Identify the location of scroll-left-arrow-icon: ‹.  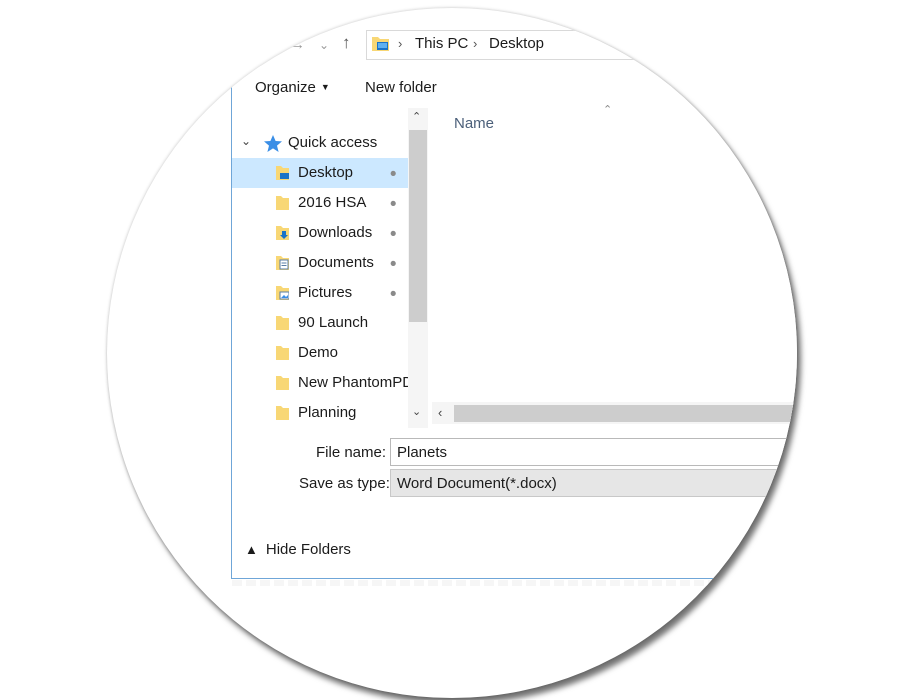
(440, 412).